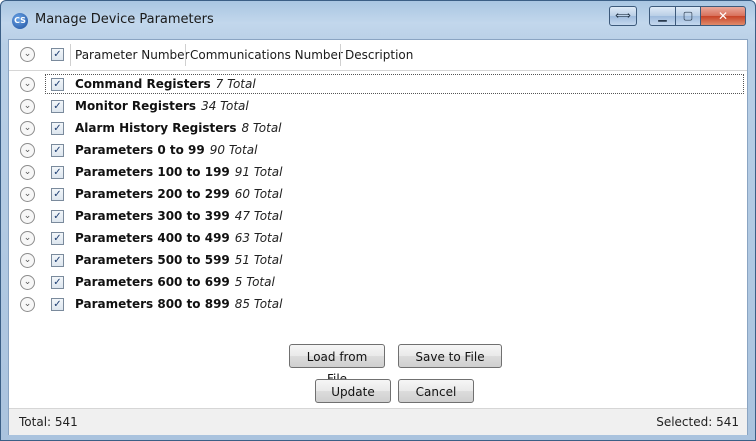 The width and height of the screenshot is (756, 441). What do you see at coordinates (132, 55) in the screenshot?
I see `column-parameter-number: Parameter Number` at bounding box center [132, 55].